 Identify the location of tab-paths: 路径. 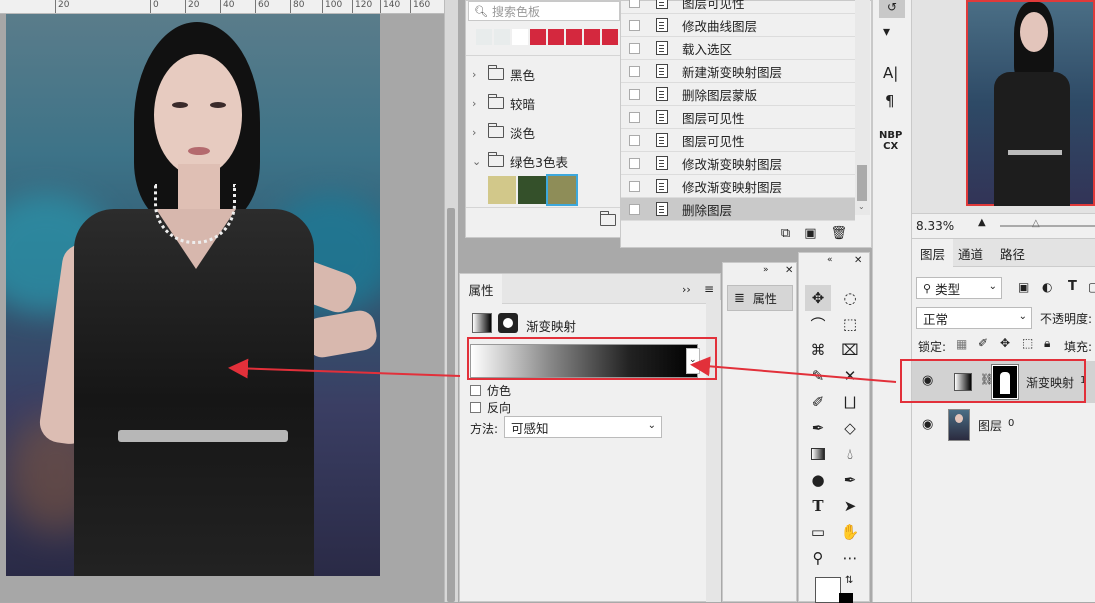
(1012, 253).